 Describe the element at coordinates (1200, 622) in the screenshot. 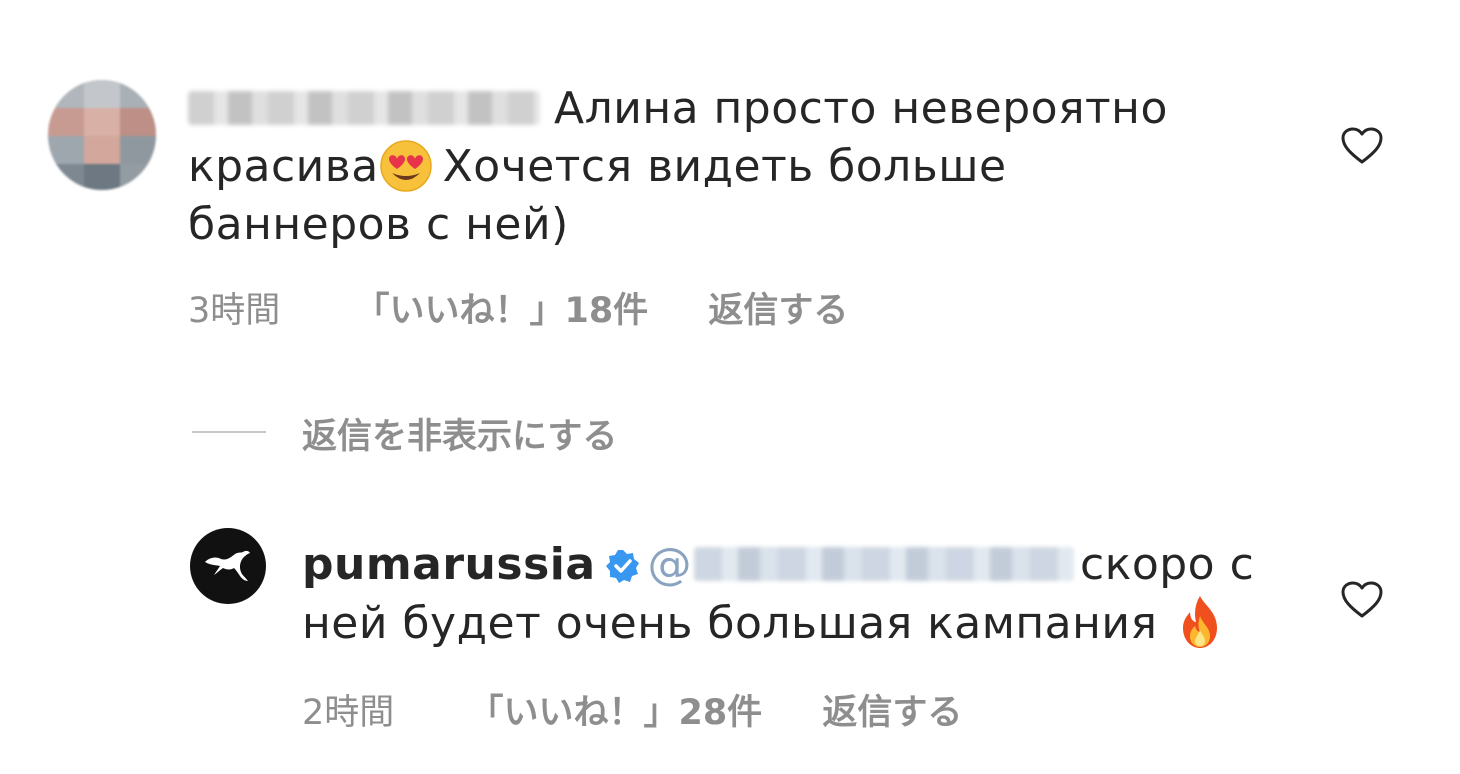

I see `fire-emoji-icon` at that location.